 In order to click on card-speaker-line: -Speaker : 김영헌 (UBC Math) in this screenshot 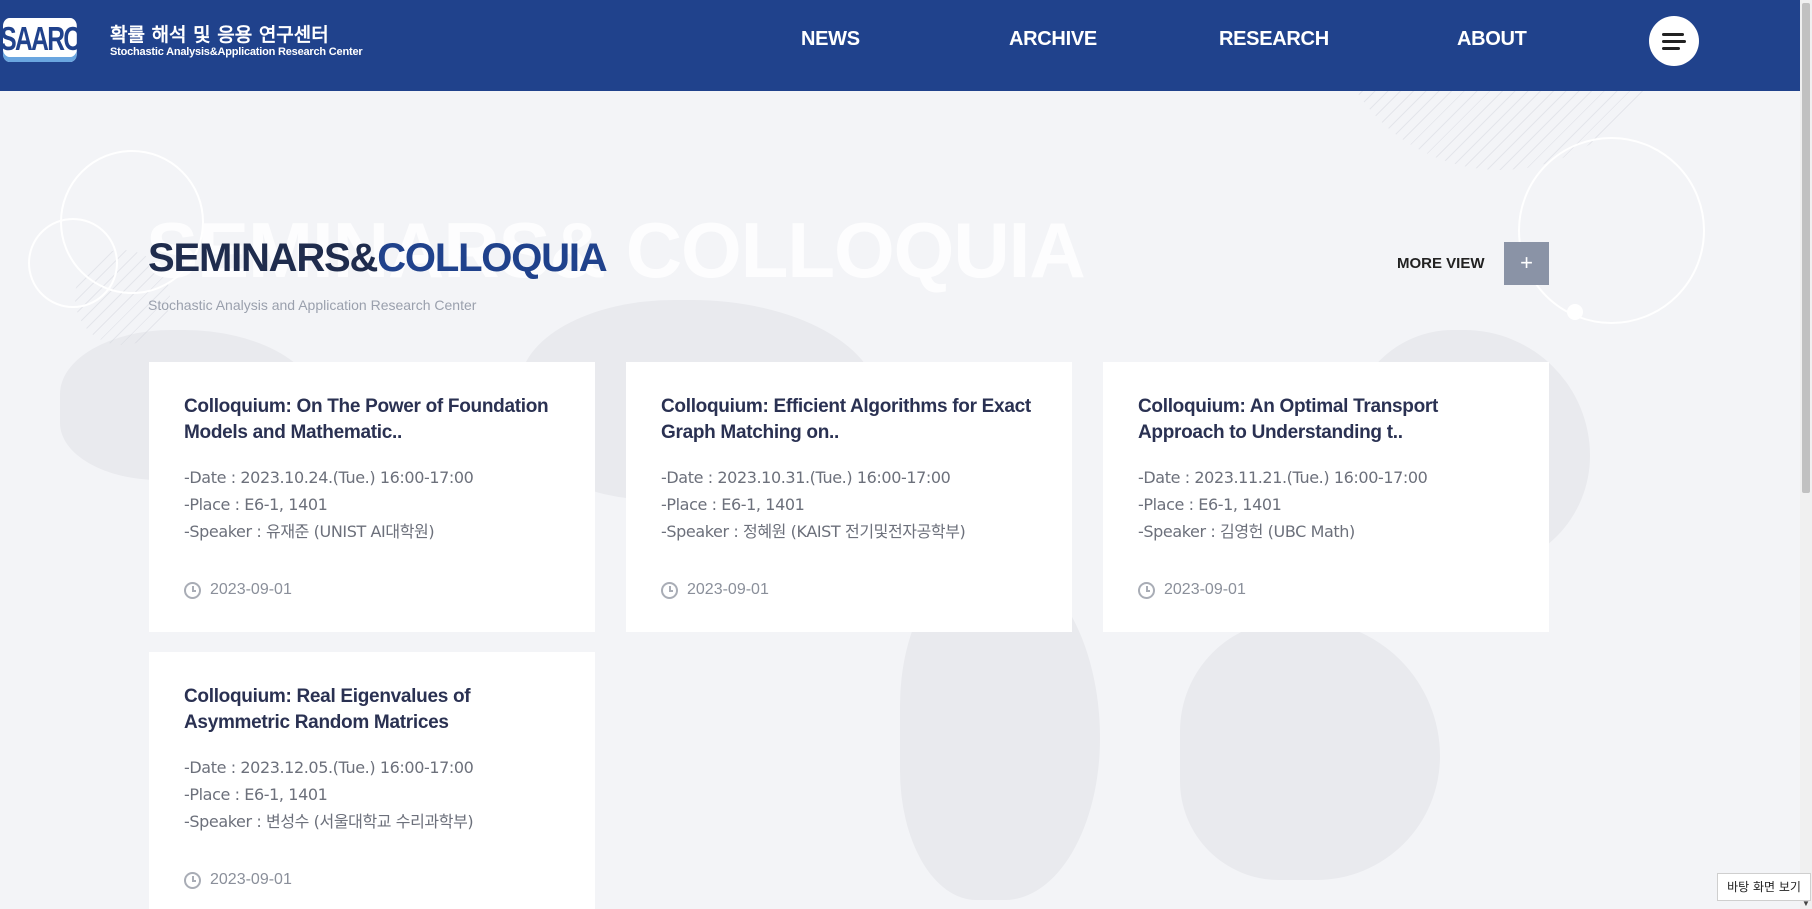, I will do `click(1246, 531)`.